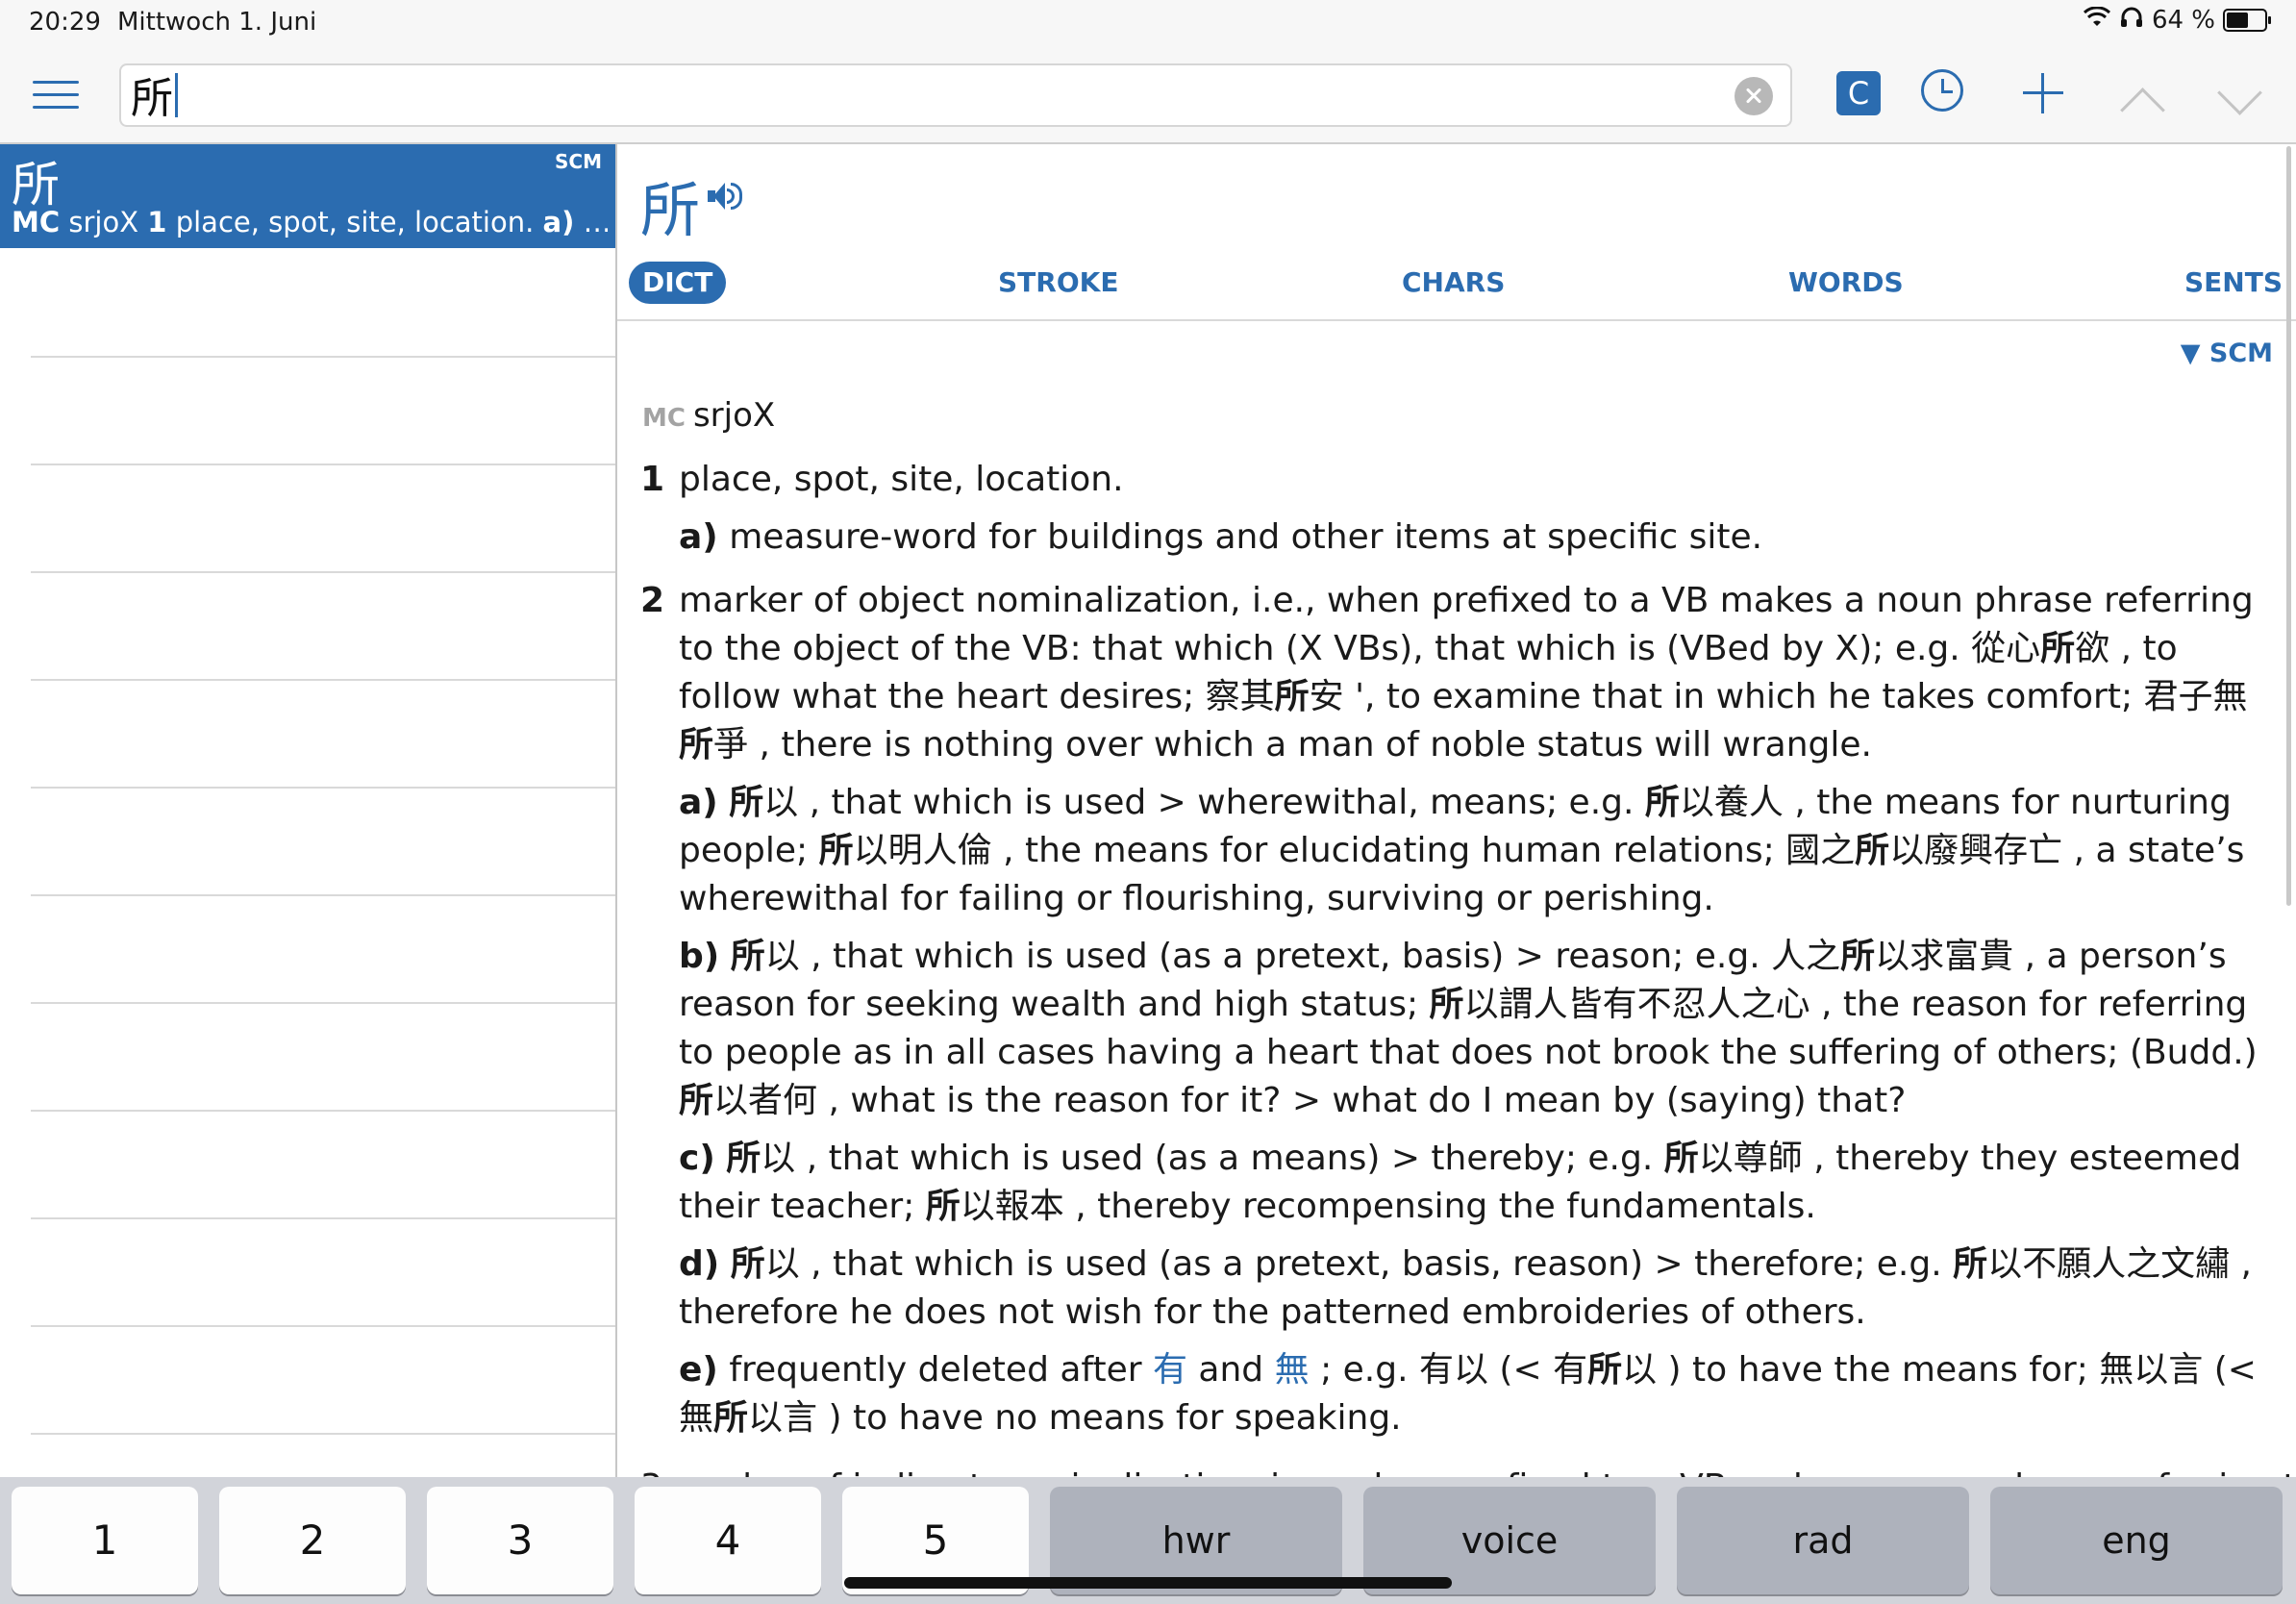  I want to click on entry-tabs: DICT STROKE CHARS WORDS SENTS, so click(1456, 291).